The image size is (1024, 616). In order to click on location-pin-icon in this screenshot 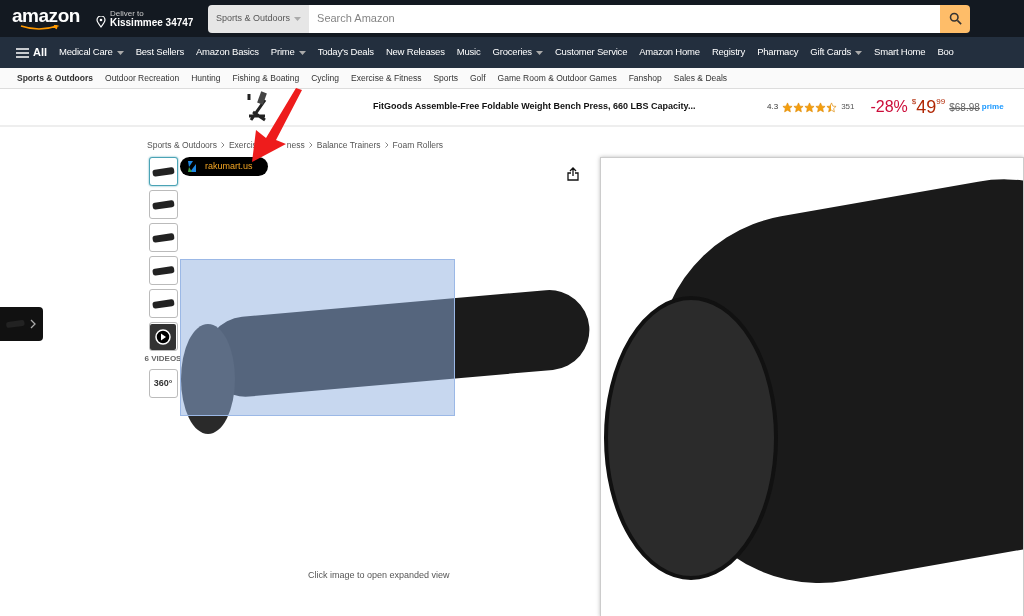, I will do `click(101, 21)`.